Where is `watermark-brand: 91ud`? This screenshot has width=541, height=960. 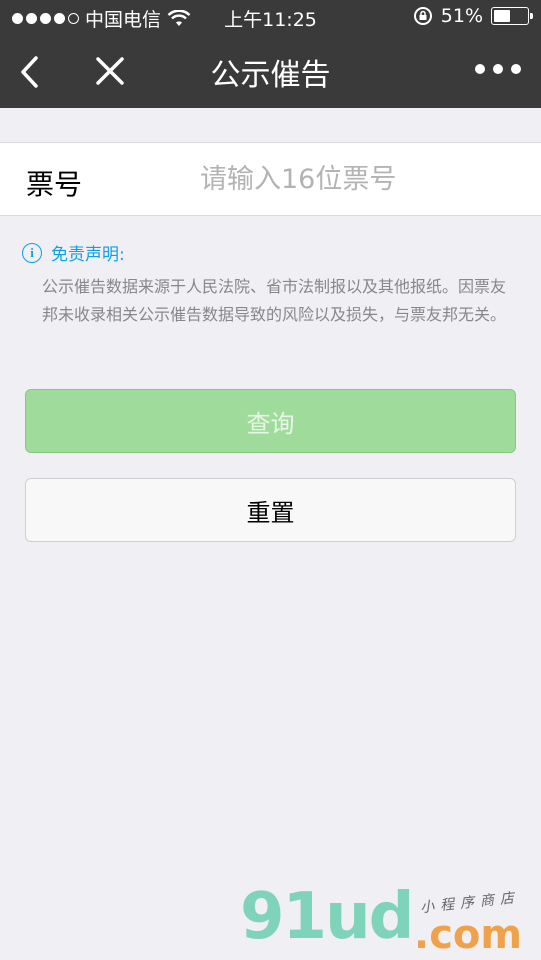 watermark-brand: 91ud is located at coordinates (327, 917).